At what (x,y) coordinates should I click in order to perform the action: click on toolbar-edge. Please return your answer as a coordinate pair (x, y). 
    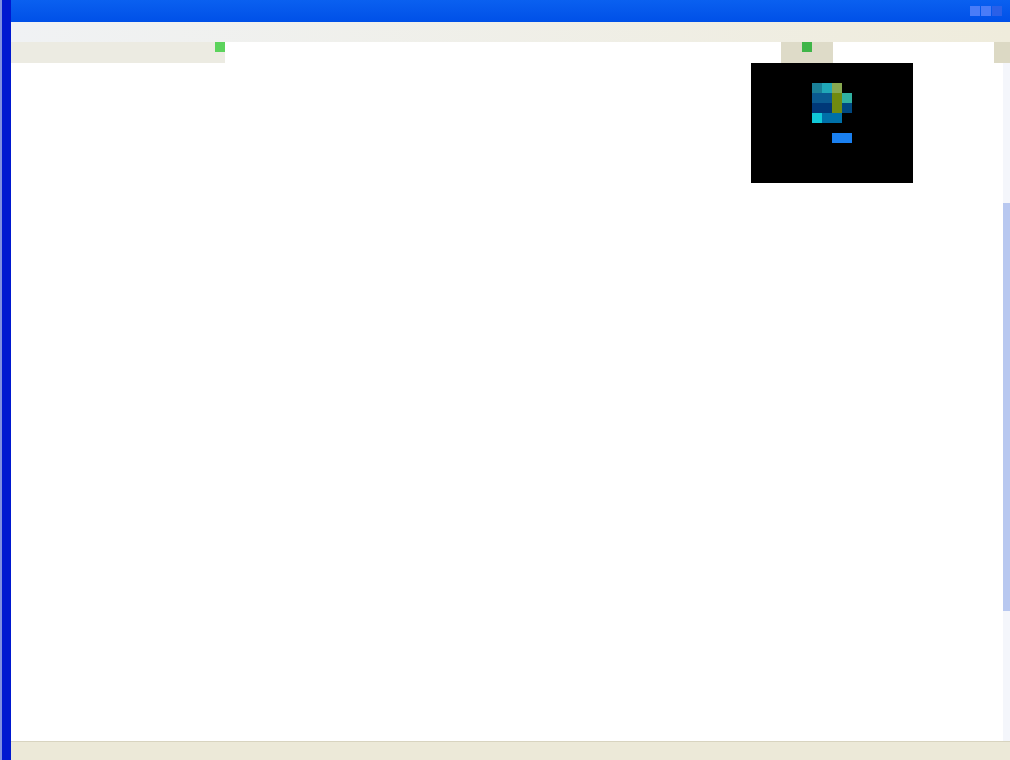
    Looking at the image, I should click on (1002, 52).